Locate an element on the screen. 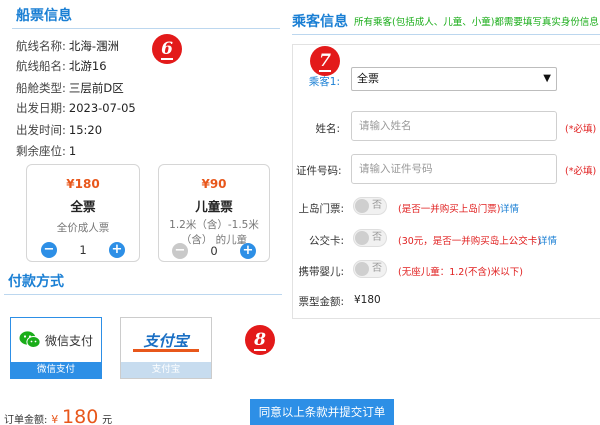 The image size is (600, 425). infant-label: 携带婴儿: is located at coordinates (321, 272).